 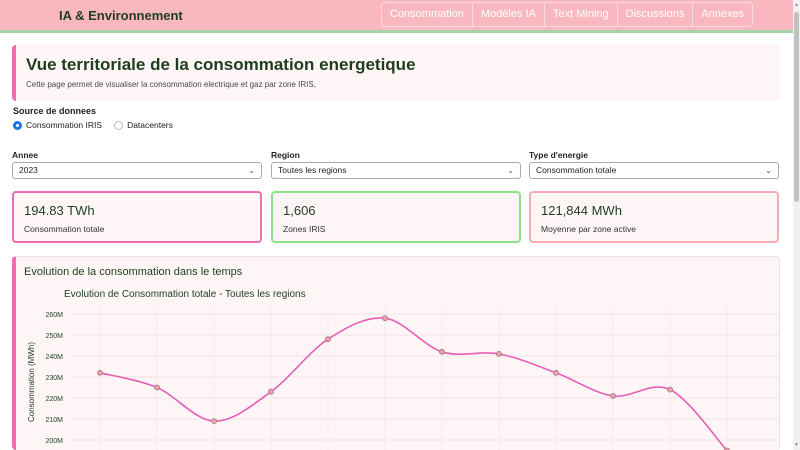 I want to click on region-value: Toutes les regions, so click(x=312, y=170).